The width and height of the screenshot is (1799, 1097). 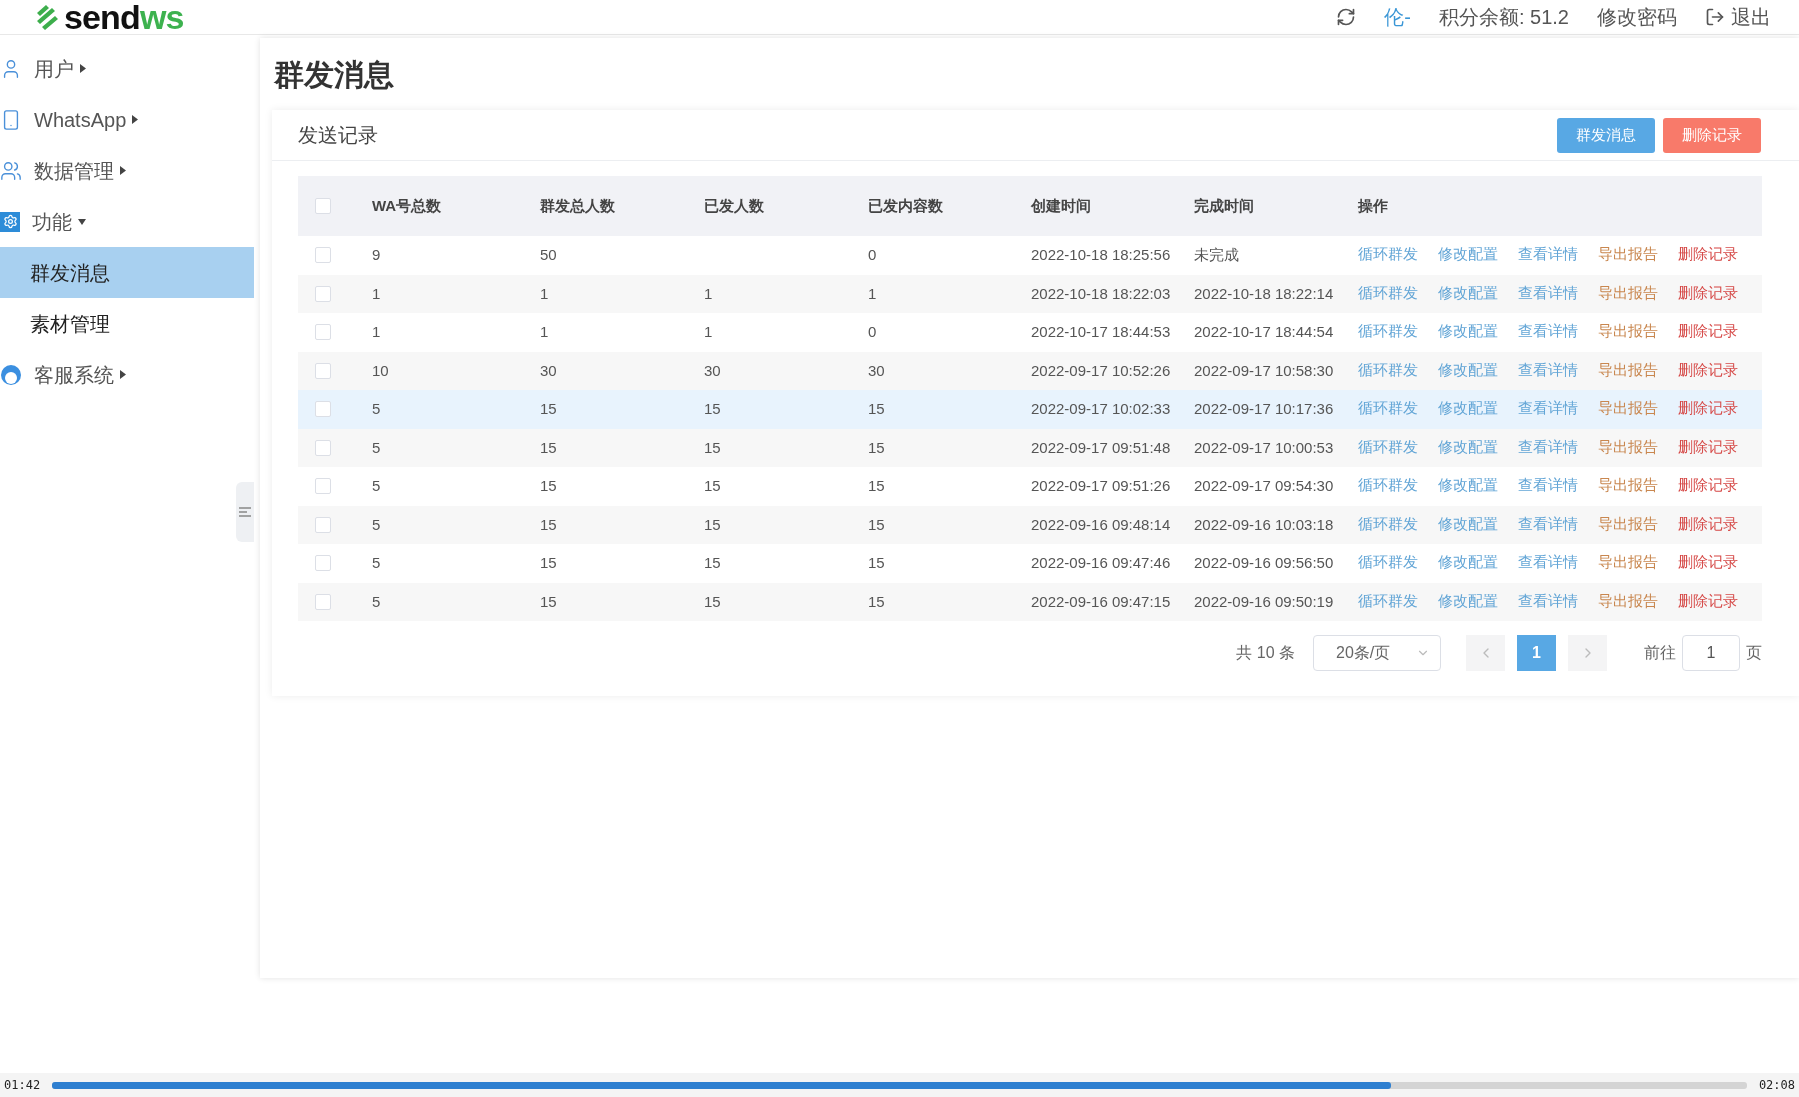 What do you see at coordinates (1715, 17) in the screenshot?
I see `logout-icon` at bounding box center [1715, 17].